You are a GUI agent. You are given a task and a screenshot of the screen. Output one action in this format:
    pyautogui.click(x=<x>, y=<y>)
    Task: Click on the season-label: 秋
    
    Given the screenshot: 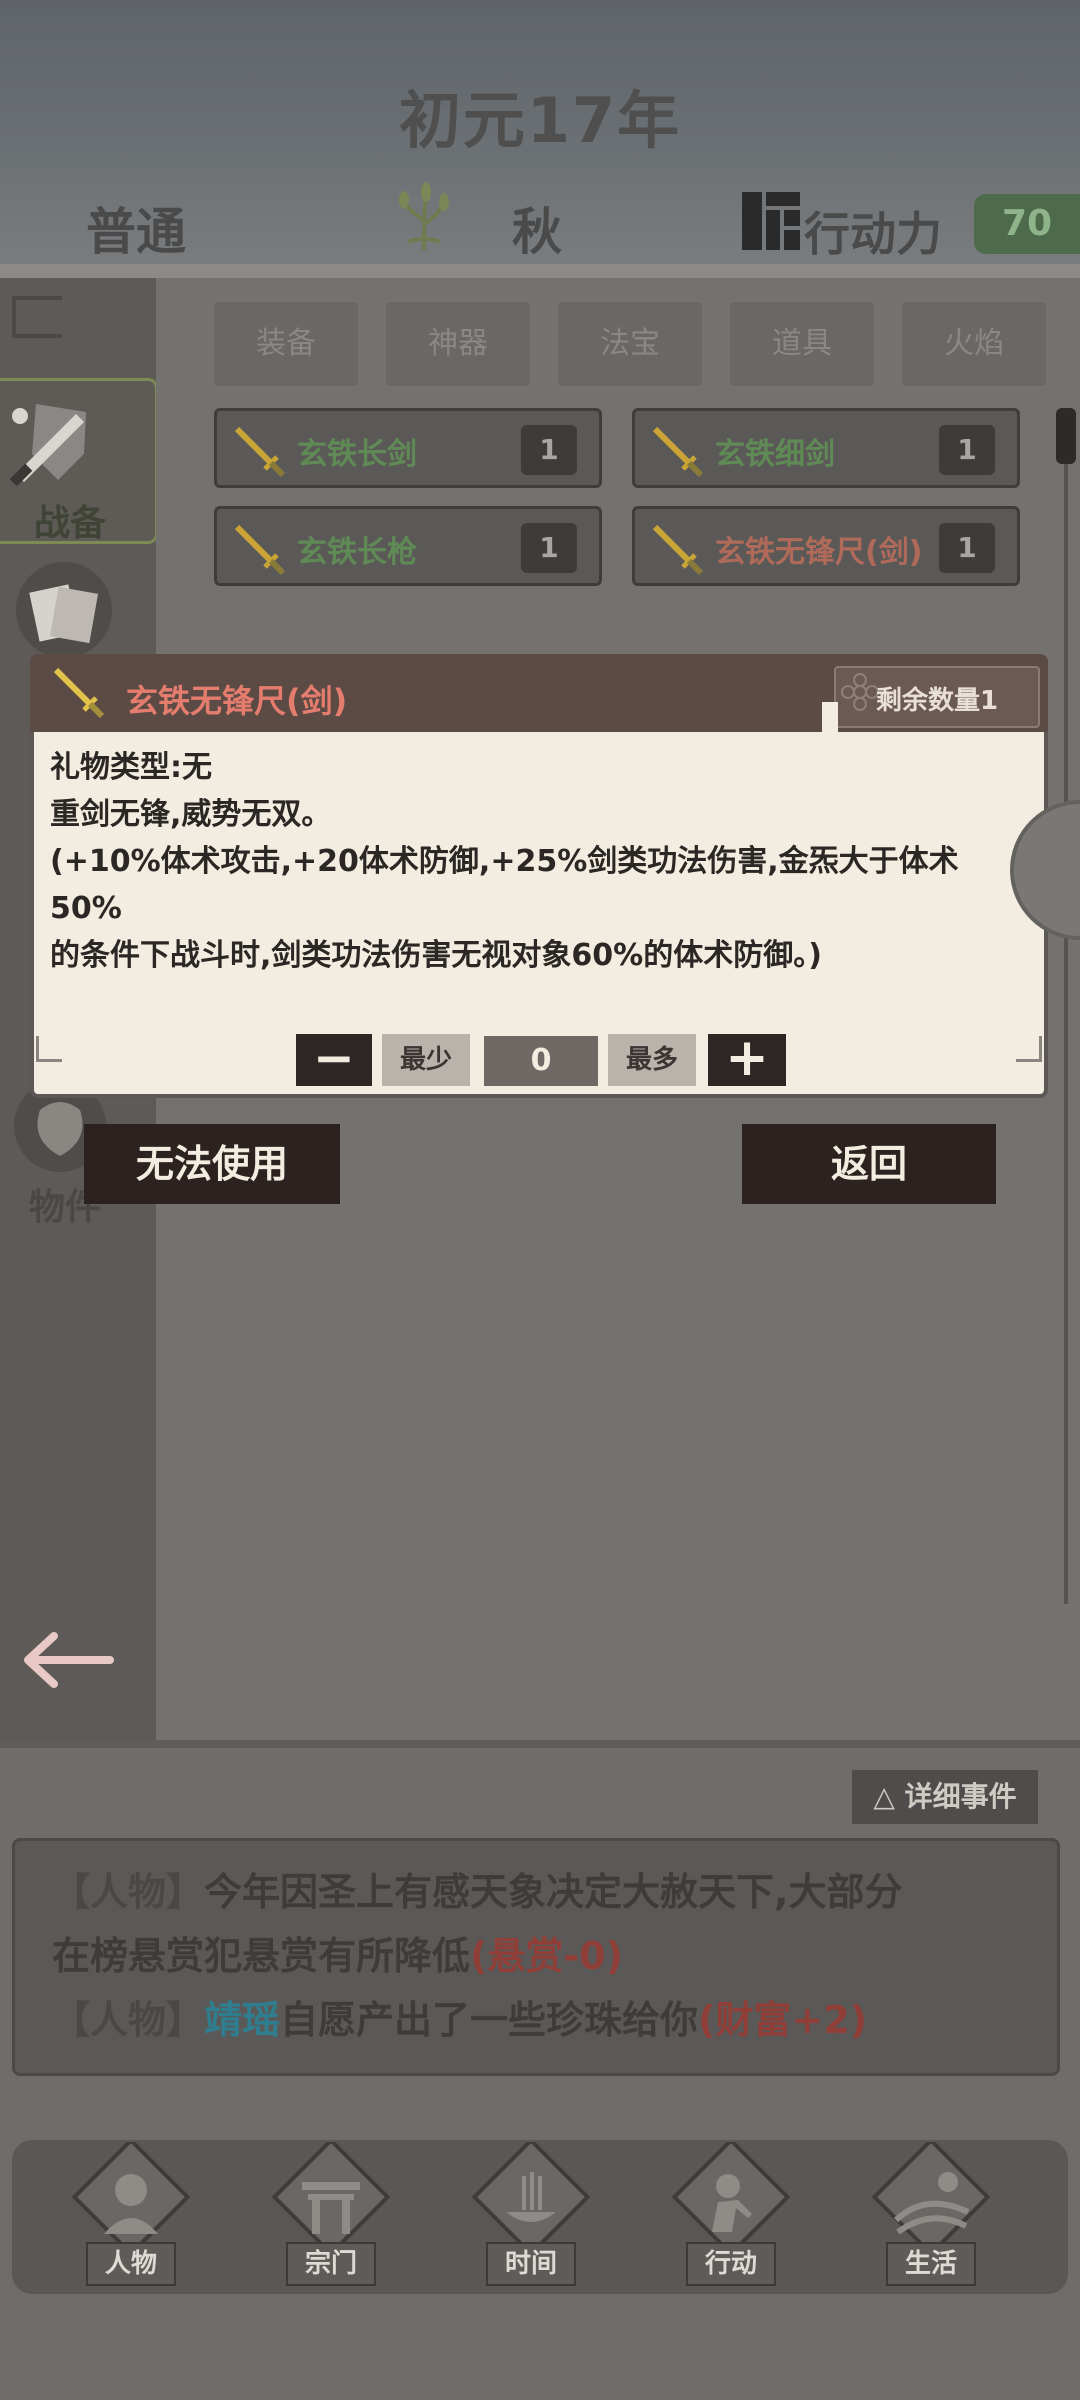 What is the action you would take?
    pyautogui.click(x=537, y=232)
    